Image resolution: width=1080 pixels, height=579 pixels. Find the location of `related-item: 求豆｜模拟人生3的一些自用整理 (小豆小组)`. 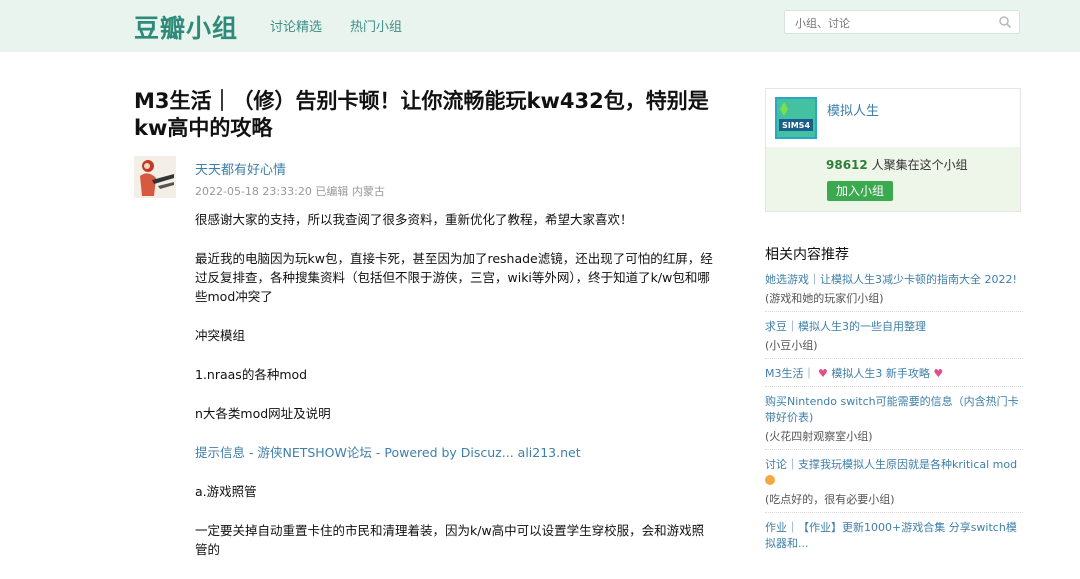

related-item: 求豆｜模拟人生3的一些自用整理 (小豆小组) is located at coordinates (894, 339).